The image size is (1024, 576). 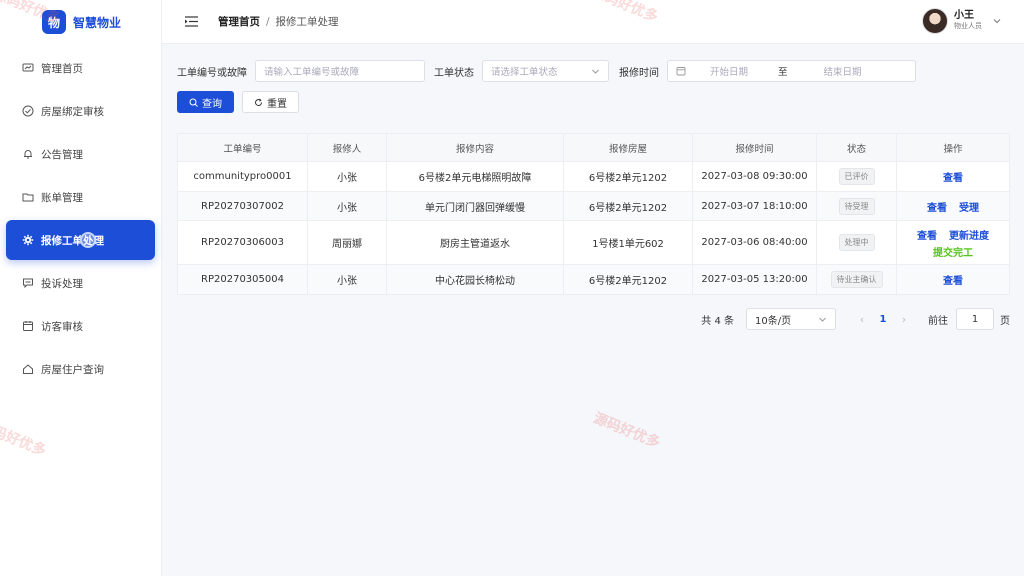 What do you see at coordinates (239, 21) in the screenshot?
I see `breadcrumb-home: 管理首页` at bounding box center [239, 21].